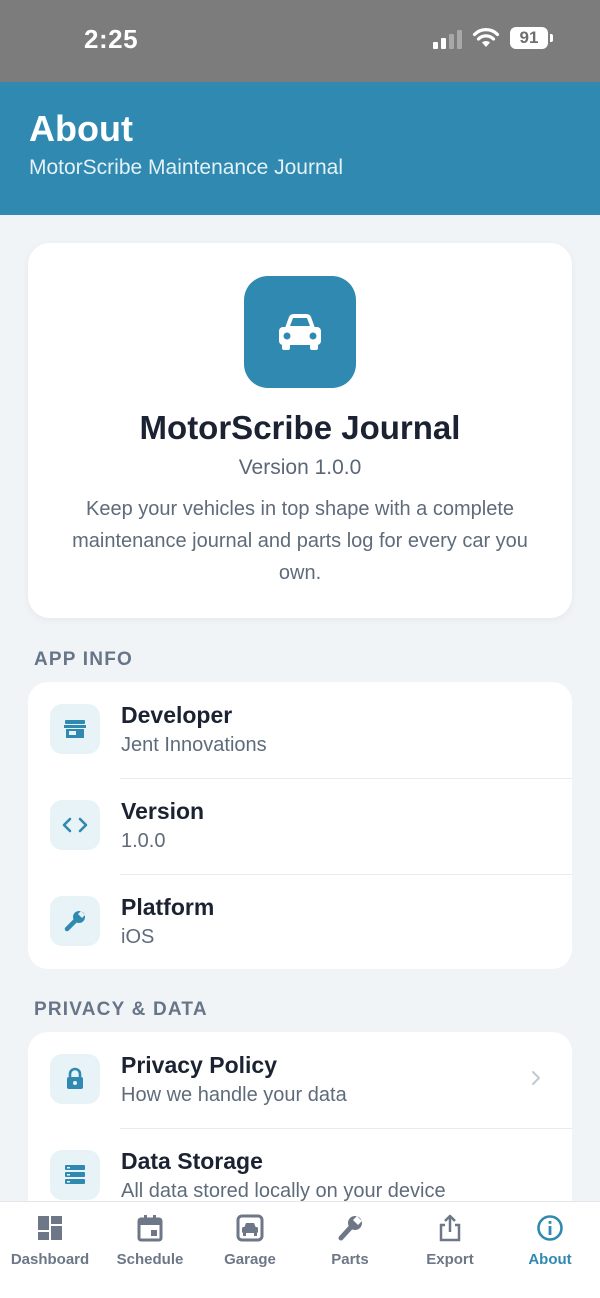  I want to click on tab-about: About, so click(550, 1250).